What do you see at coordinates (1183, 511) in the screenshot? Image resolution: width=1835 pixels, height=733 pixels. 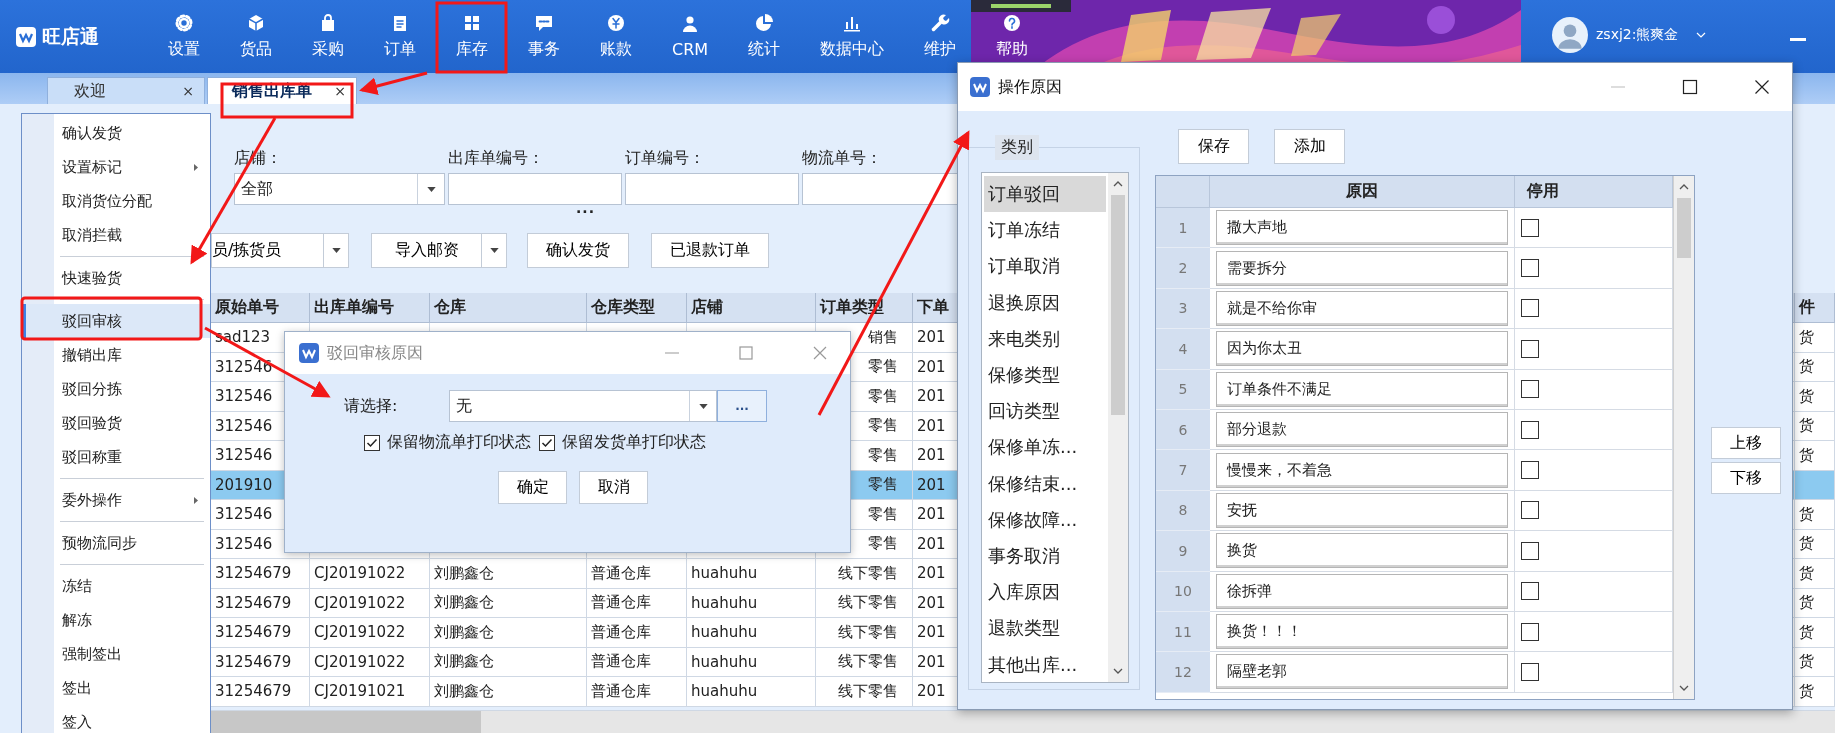 I see `row-number: 8` at bounding box center [1183, 511].